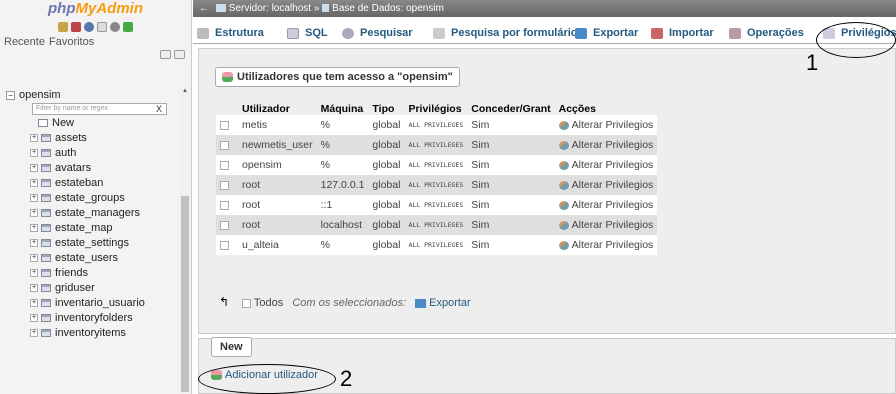 The image size is (896, 394). Describe the element at coordinates (185, 94) in the screenshot. I see `scroll-up-icon: ▲` at that location.